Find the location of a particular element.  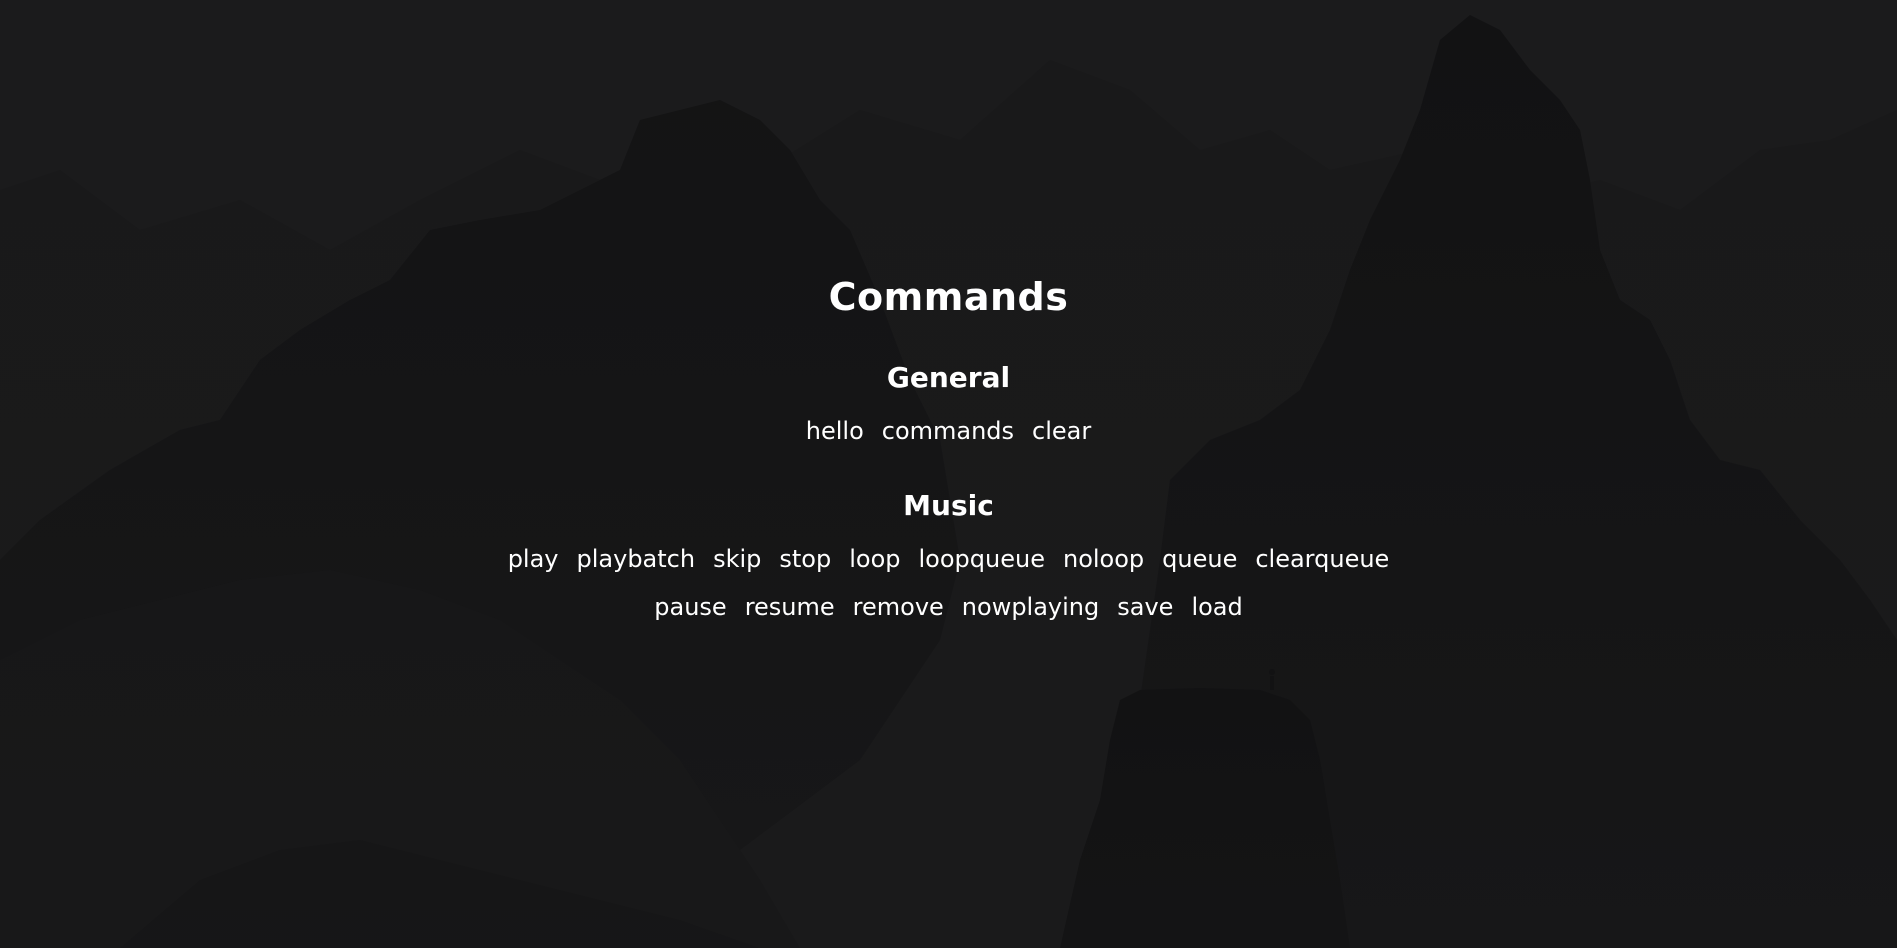

music-commands-row-2: pause resume remove nowplaying save load is located at coordinates (948, 607).